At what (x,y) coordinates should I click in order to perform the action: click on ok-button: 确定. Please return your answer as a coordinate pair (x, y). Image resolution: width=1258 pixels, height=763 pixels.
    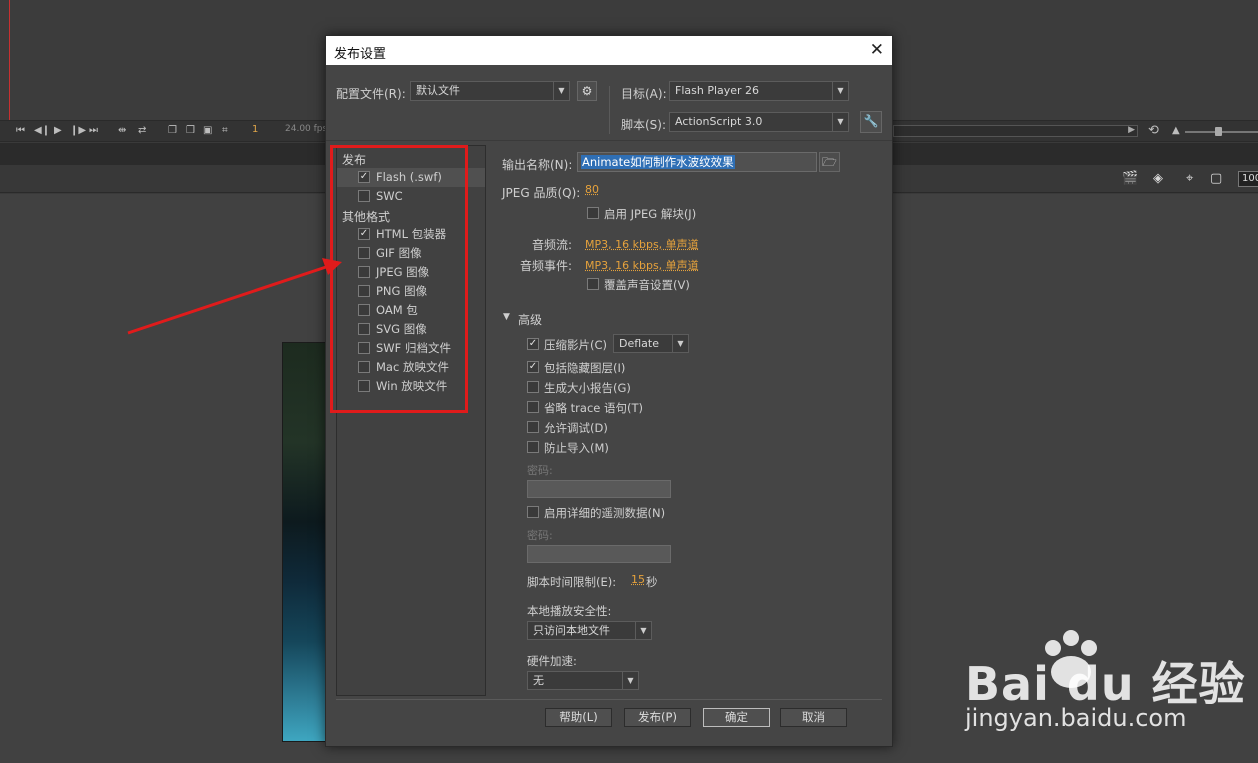
    Looking at the image, I should click on (736, 717).